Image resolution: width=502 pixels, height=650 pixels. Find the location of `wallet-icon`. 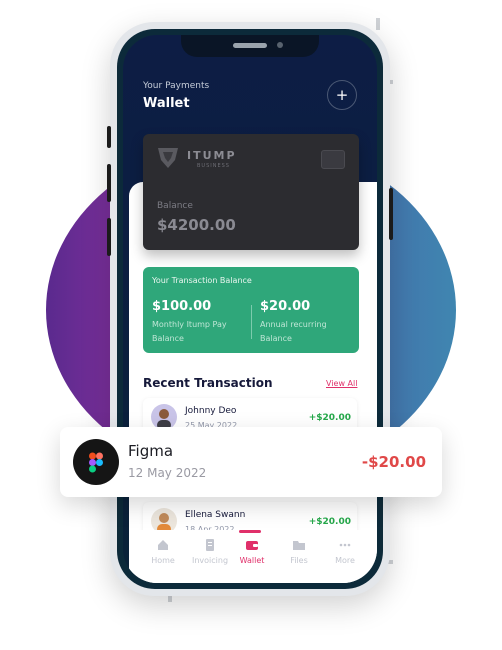

wallet-icon is located at coordinates (252, 545).